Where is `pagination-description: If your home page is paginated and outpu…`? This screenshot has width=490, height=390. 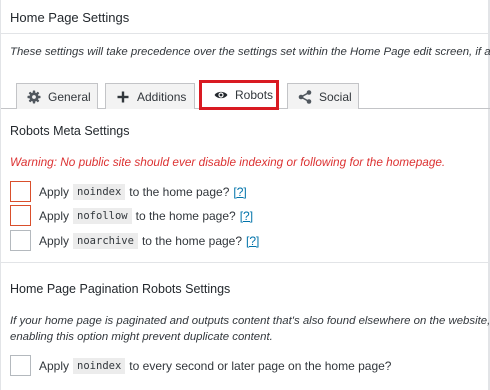 pagination-description: If your home page is paginated and outpu… is located at coordinates (250, 329).